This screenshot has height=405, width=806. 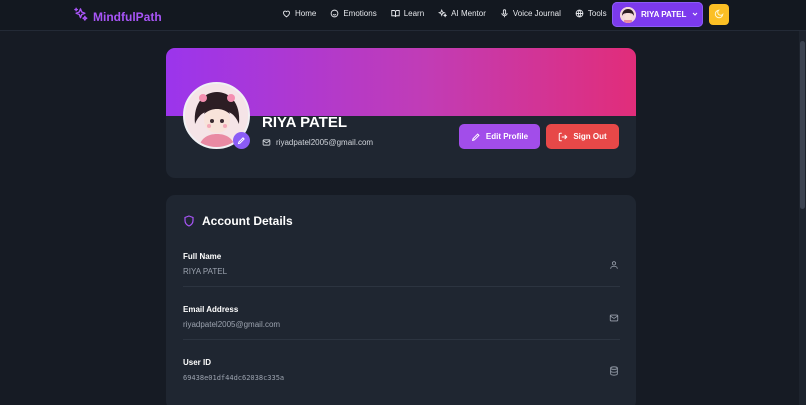 What do you see at coordinates (802, 218) in the screenshot?
I see `page-scrollbar` at bounding box center [802, 218].